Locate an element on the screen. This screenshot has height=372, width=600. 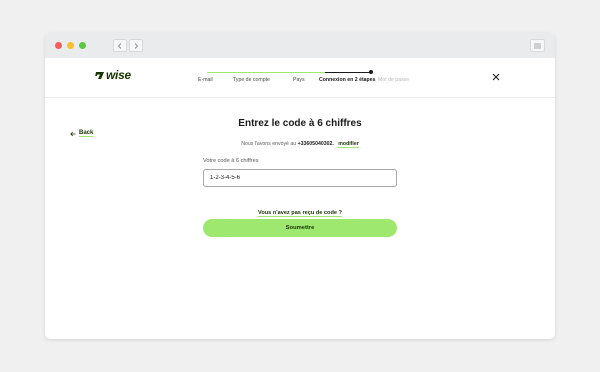
chevron-right-icon is located at coordinates (136, 45).